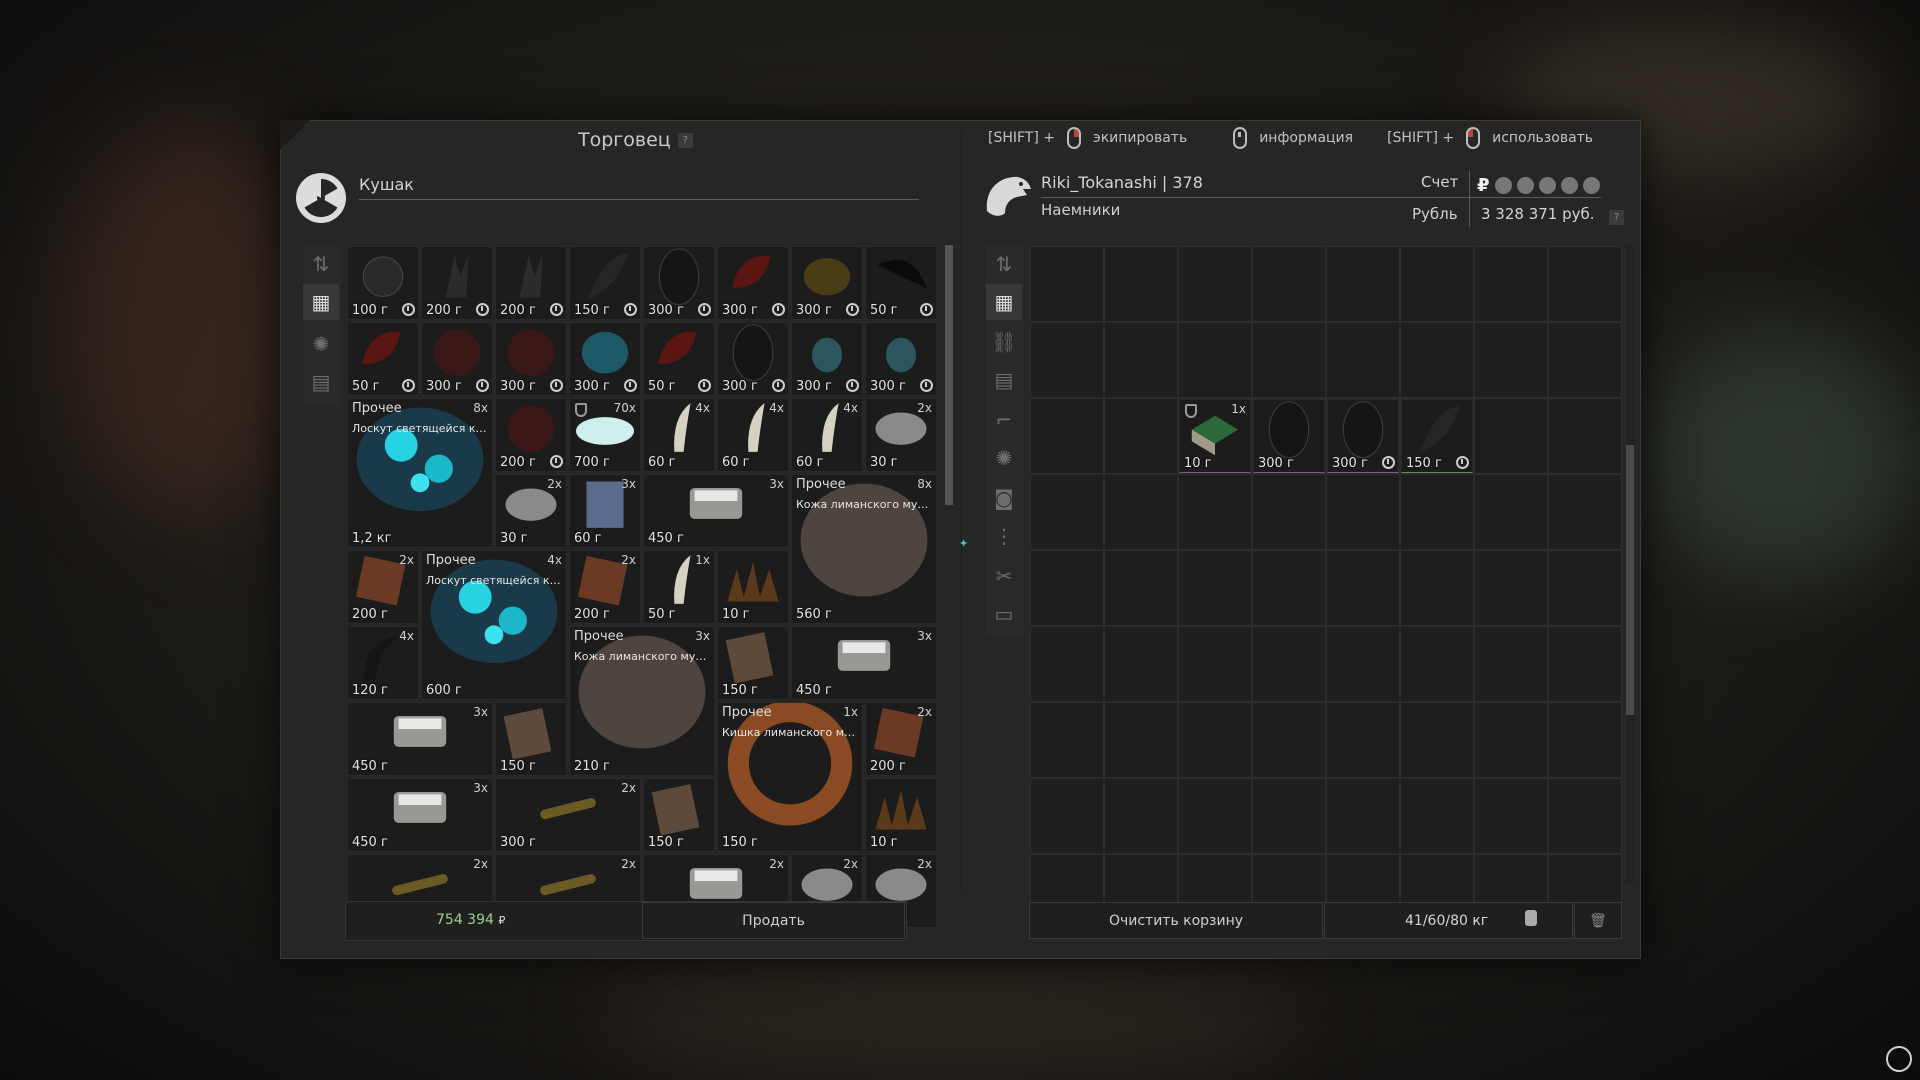 This screenshot has height=1080, width=1920. Describe the element at coordinates (383, 283) in the screenshot. I see `item-slot: 100 г` at that location.